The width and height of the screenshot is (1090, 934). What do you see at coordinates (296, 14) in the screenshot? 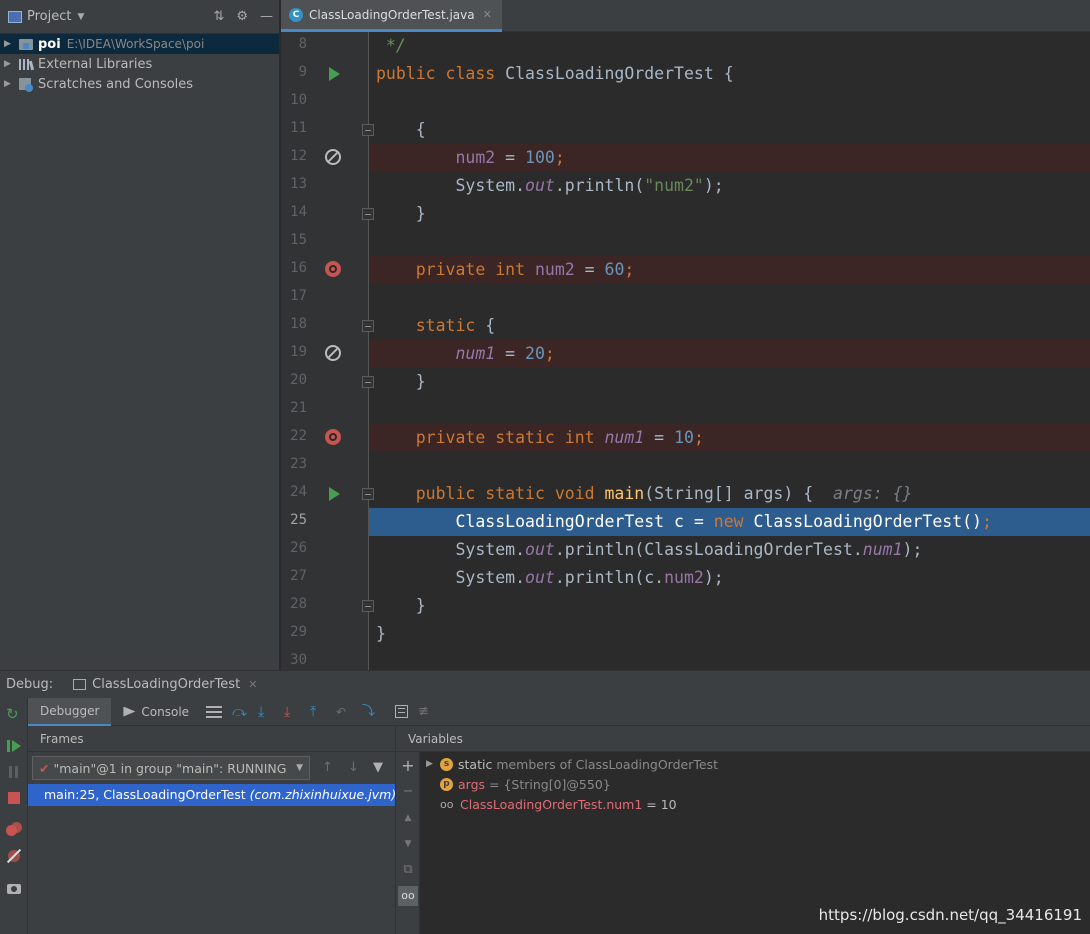
I see `java-class-icon: C` at bounding box center [296, 14].